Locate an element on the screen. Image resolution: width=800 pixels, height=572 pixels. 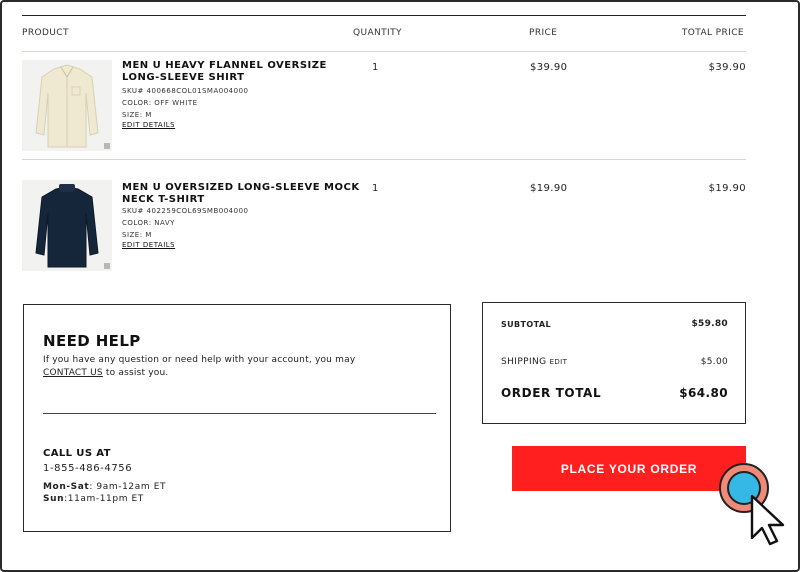
product-sku: SKU# 400668COL01SMA004000 is located at coordinates (185, 91).